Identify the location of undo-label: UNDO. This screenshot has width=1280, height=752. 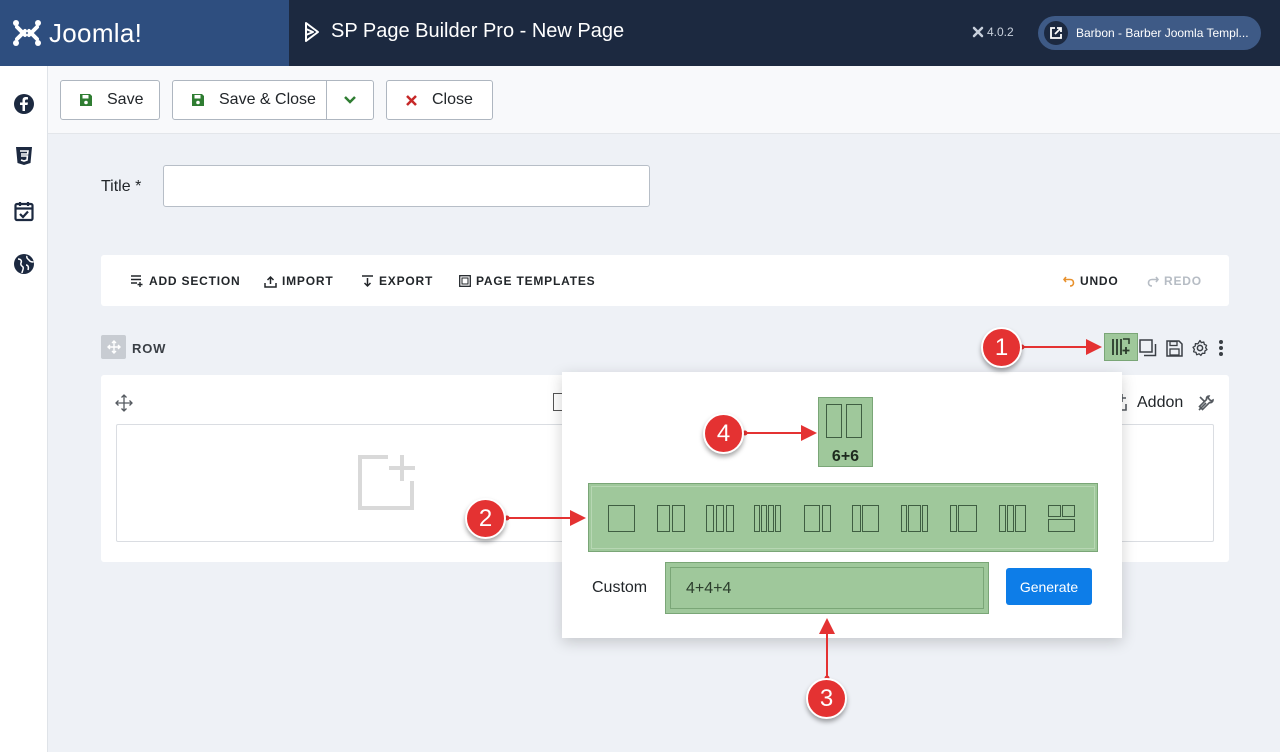
(1099, 281).